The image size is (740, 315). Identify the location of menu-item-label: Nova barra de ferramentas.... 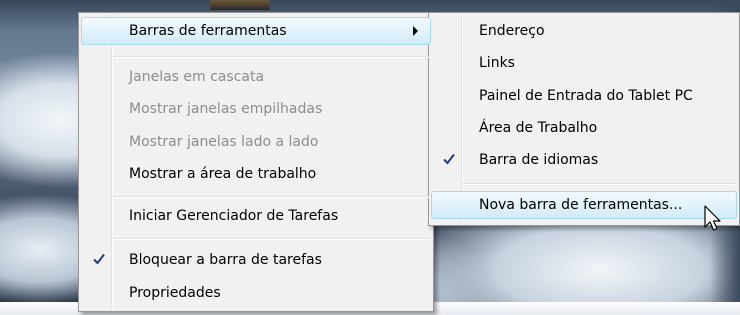
(581, 205).